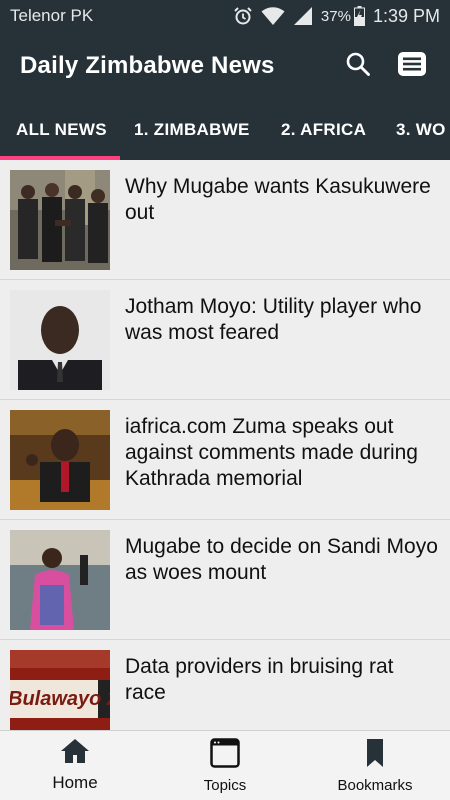 Image resolution: width=450 pixels, height=800 pixels. Describe the element at coordinates (375, 755) in the screenshot. I see `bookmark-icon` at that location.